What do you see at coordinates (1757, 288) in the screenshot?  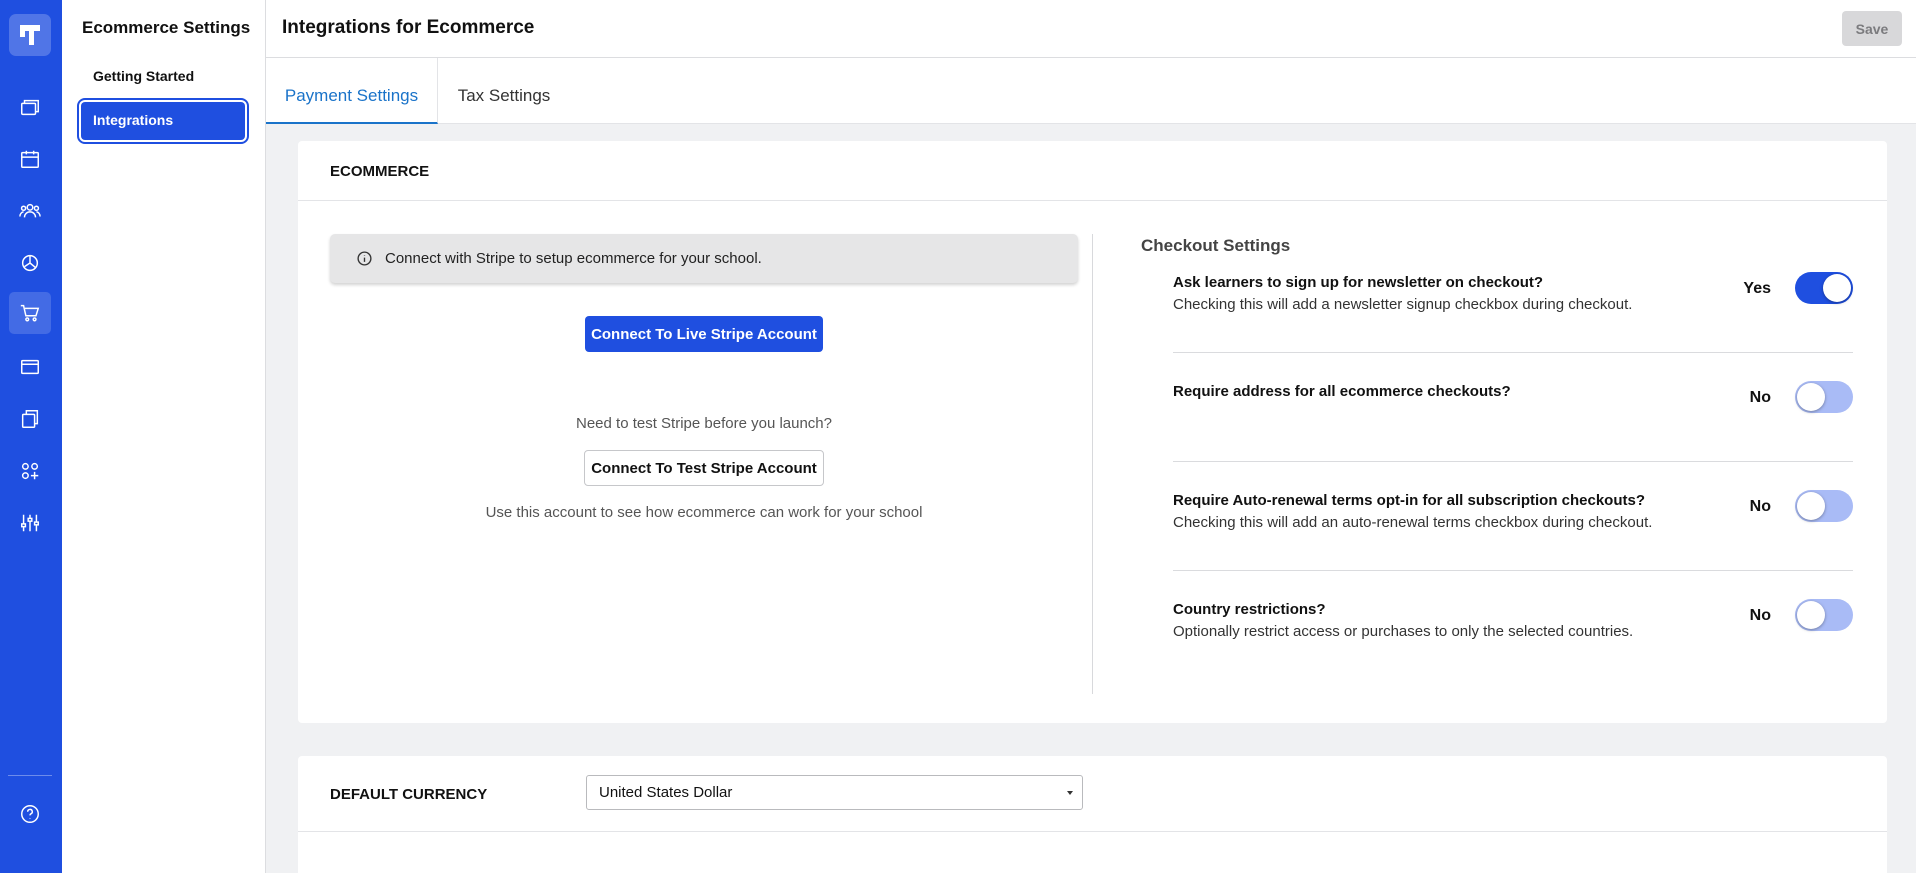 I see `setting-state: Yes` at bounding box center [1757, 288].